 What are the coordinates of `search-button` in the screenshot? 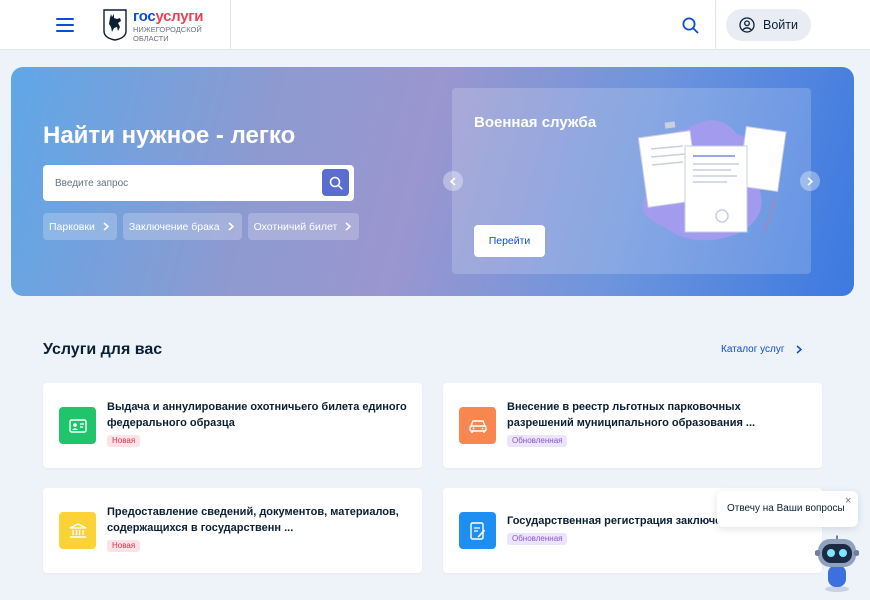 It's located at (335, 182).